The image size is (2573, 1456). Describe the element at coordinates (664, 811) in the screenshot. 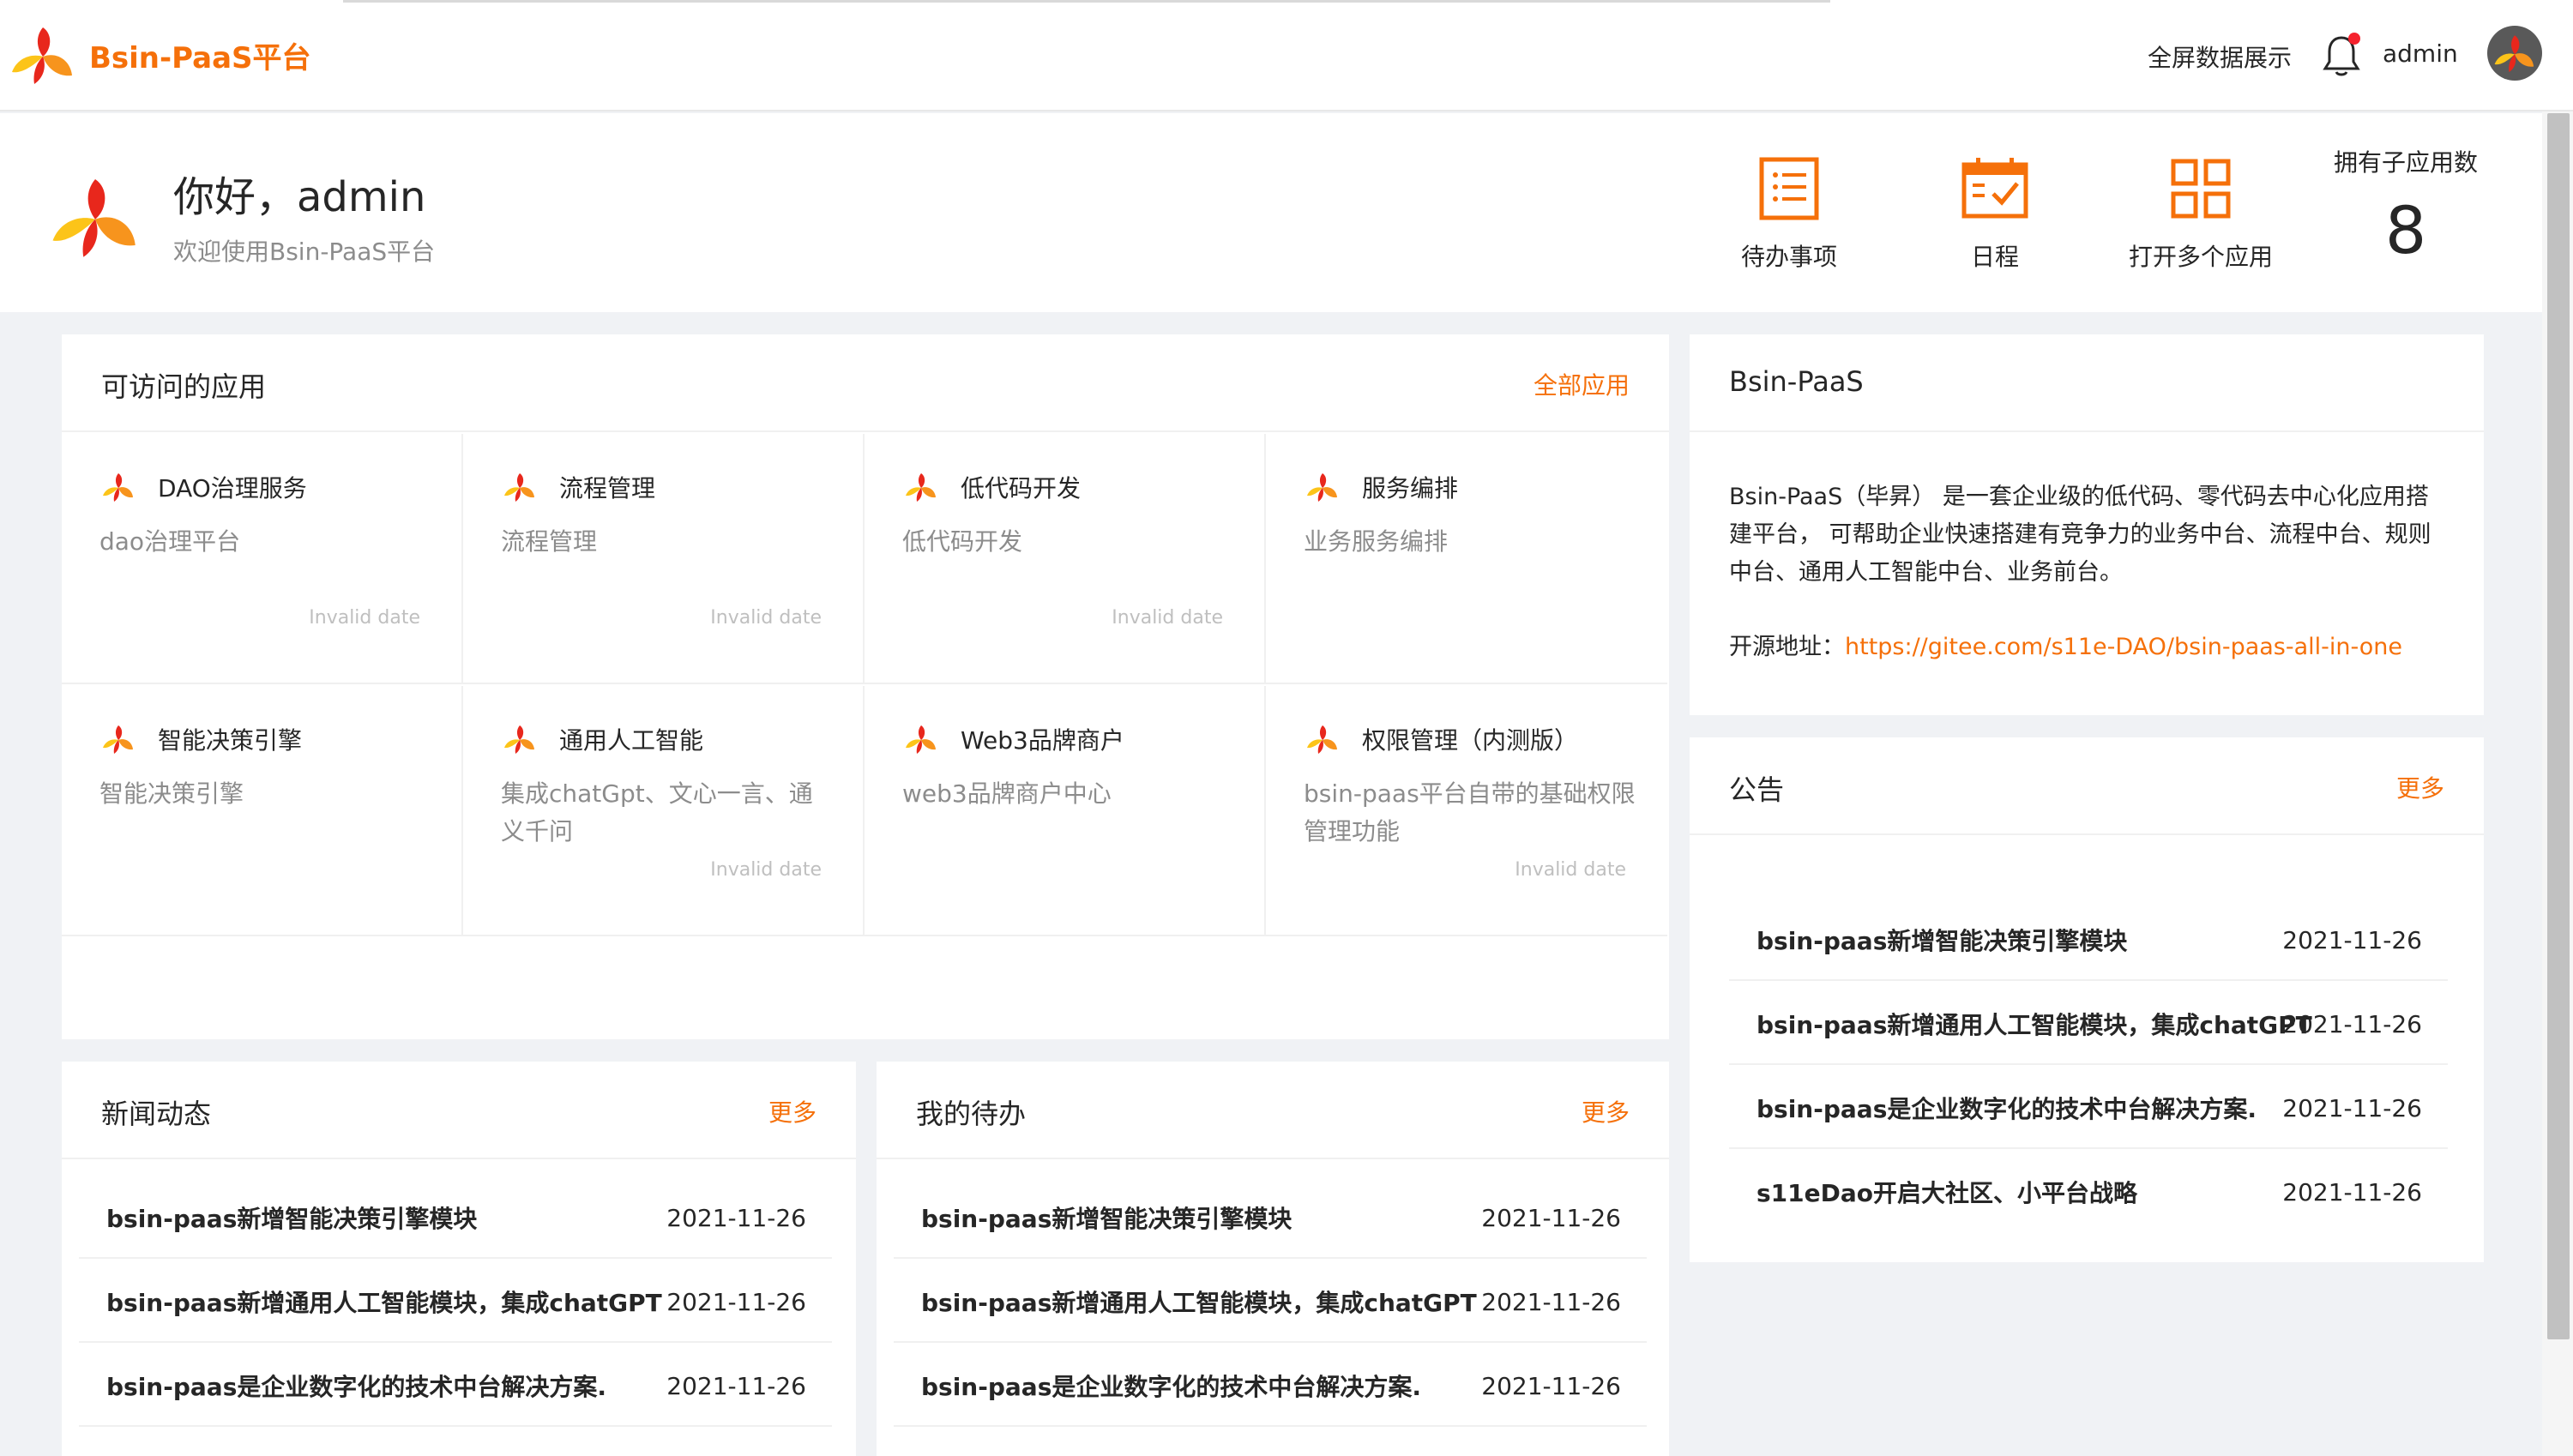

I see `app-tile-agi: 通用人工智能 集成chatGpt、文心一言、通义千问 Invalid date` at that location.